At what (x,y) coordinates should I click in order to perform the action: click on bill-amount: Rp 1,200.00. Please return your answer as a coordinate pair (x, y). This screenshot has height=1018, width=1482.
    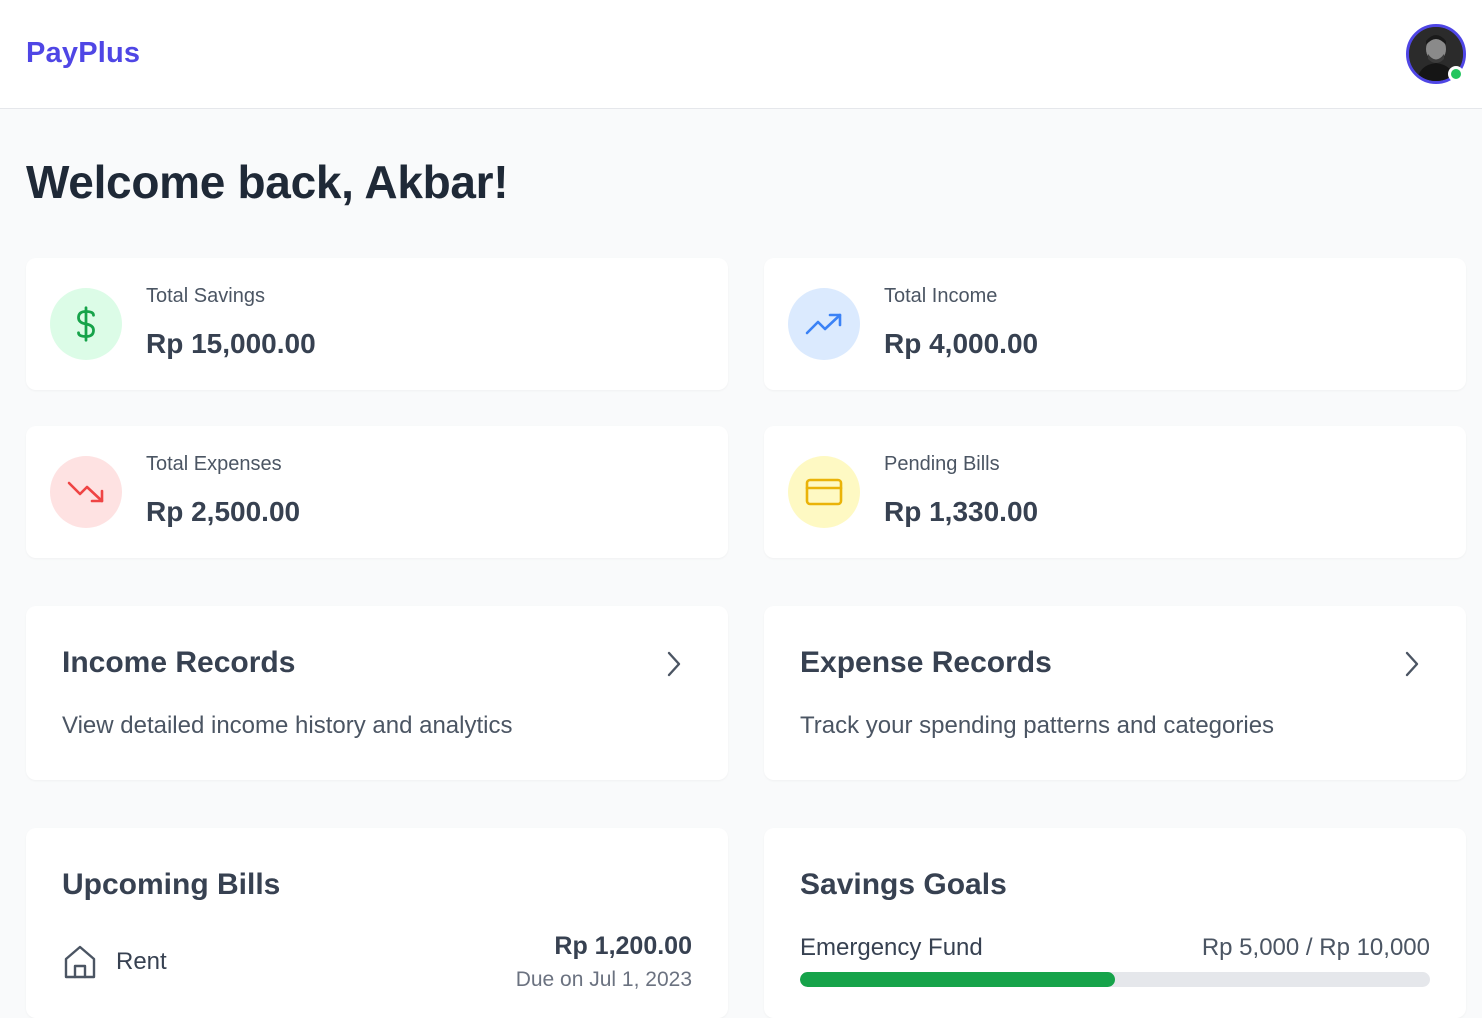
    Looking at the image, I should click on (623, 946).